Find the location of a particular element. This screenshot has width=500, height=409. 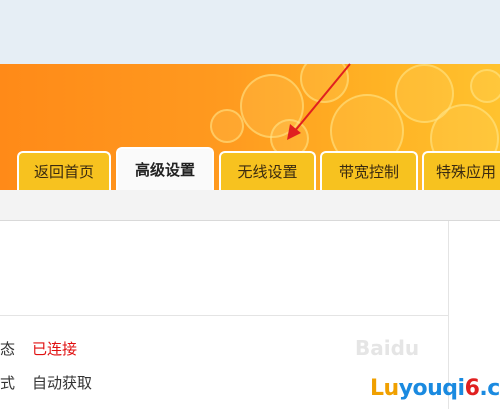

tab-label: 无线设置 is located at coordinates (267, 172).